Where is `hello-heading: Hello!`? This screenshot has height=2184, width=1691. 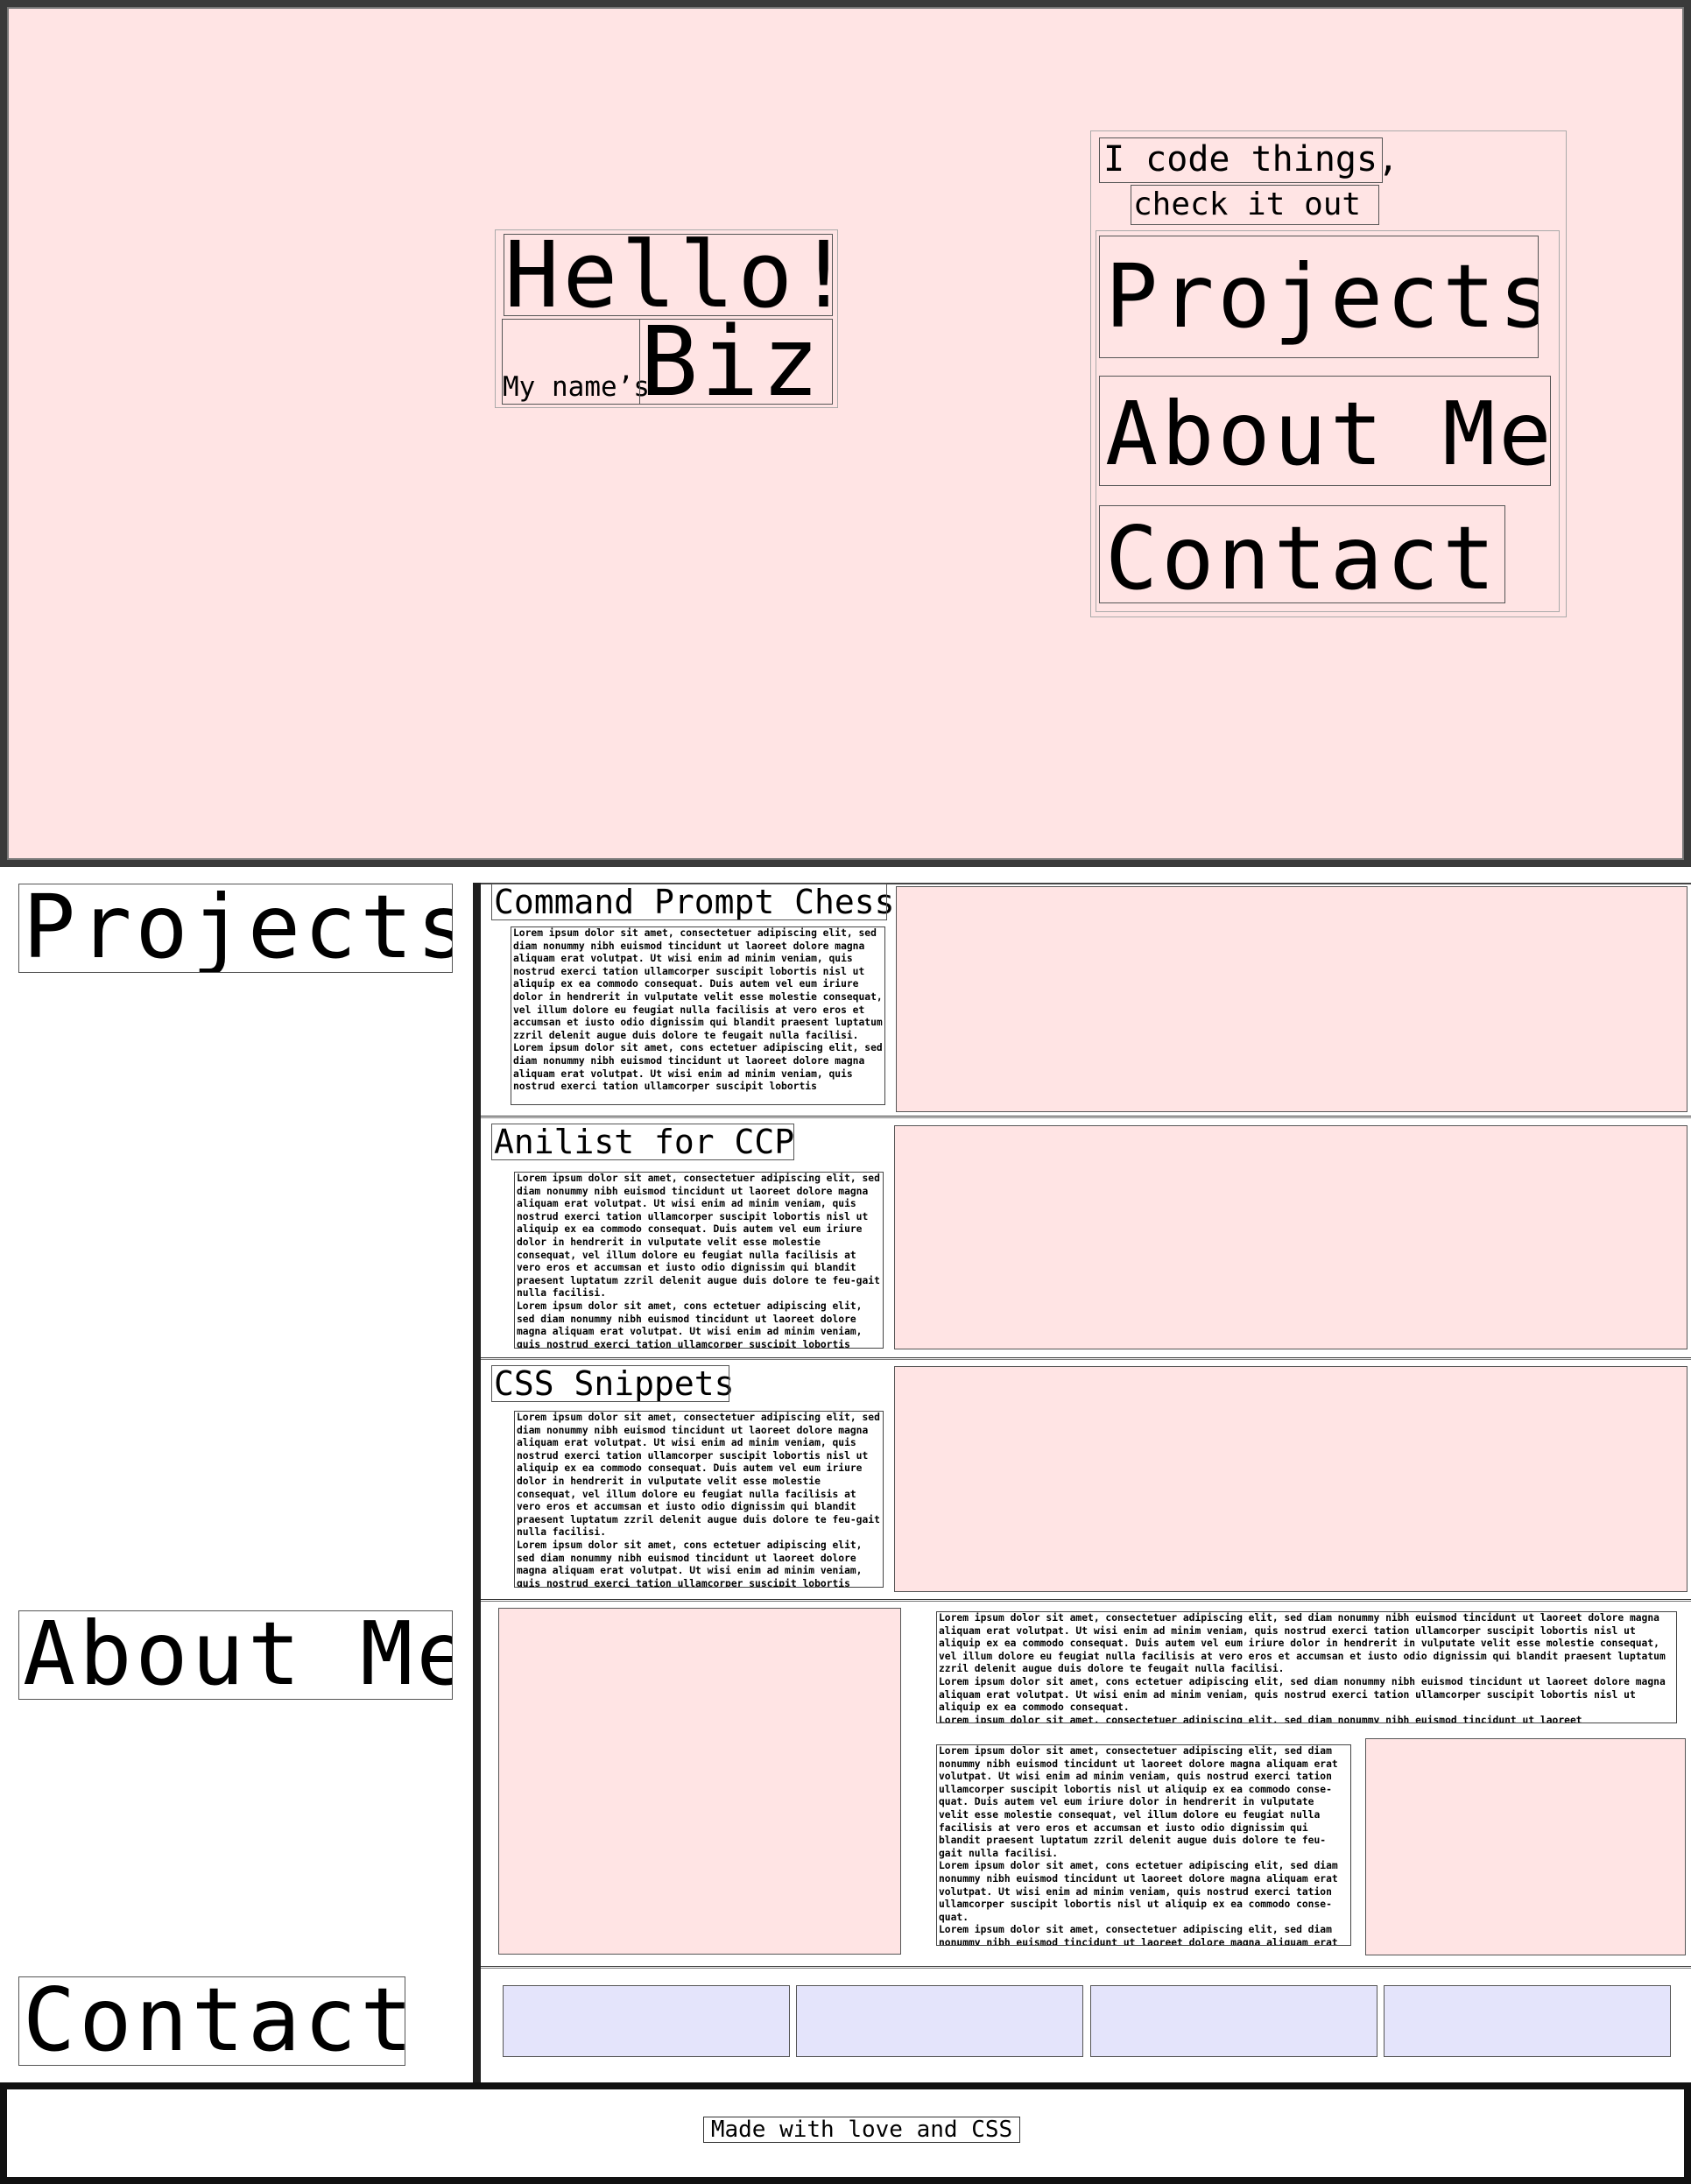
hello-heading: Hello! is located at coordinates (679, 275).